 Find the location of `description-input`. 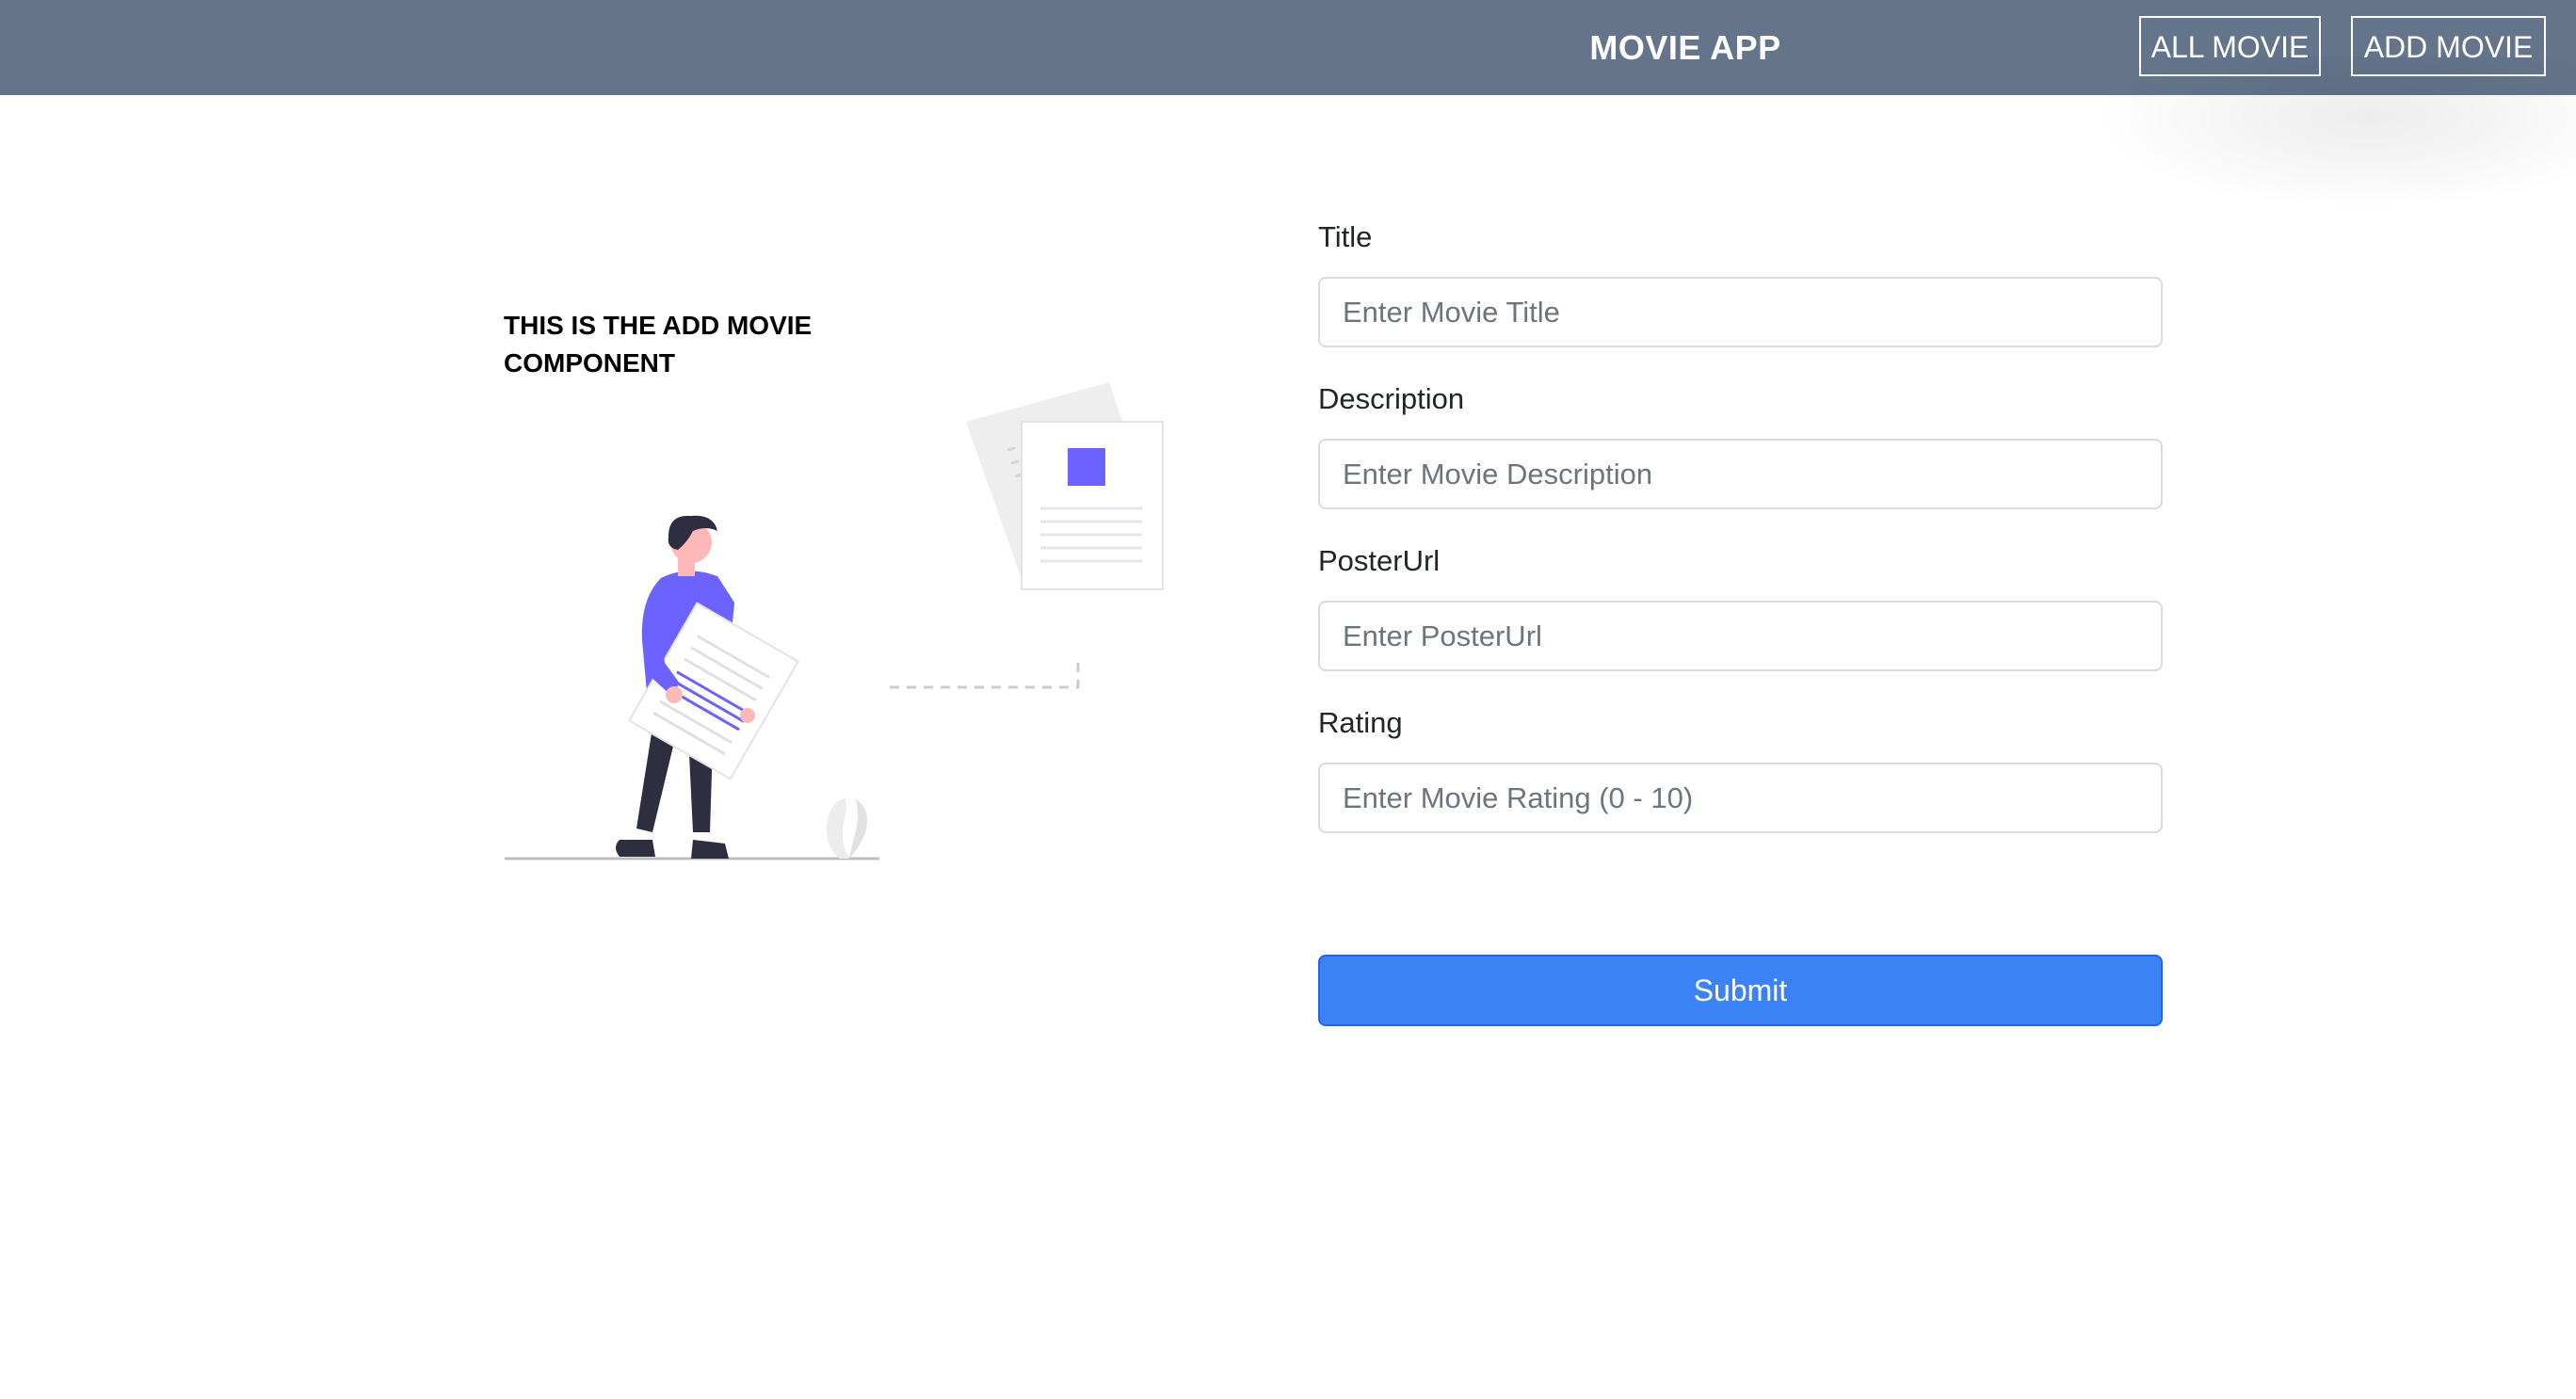

description-input is located at coordinates (1740, 474).